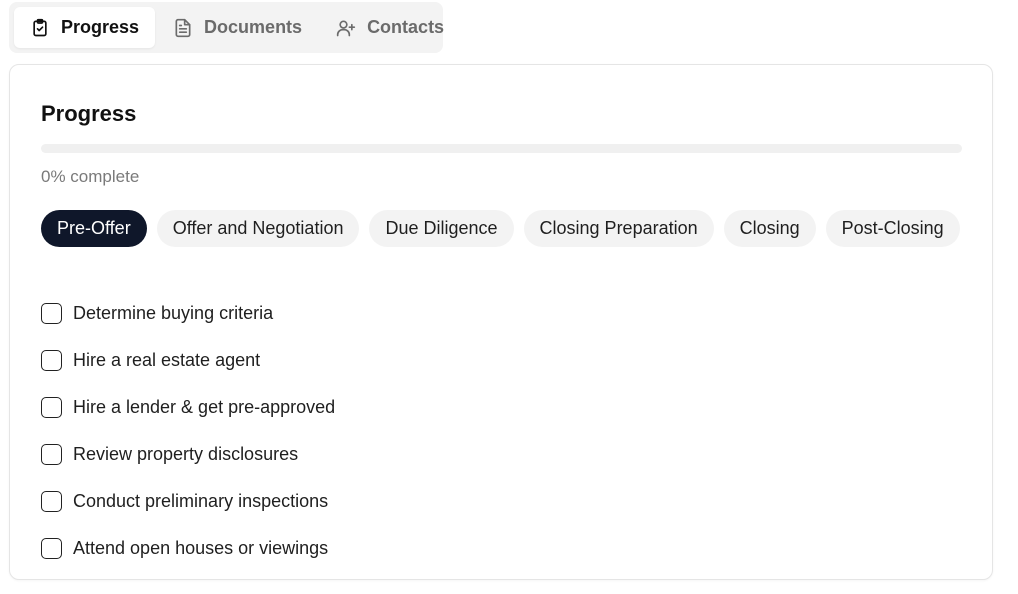 The width and height of the screenshot is (1018, 594). I want to click on task-label: Conduct preliminary inspections, so click(200, 501).